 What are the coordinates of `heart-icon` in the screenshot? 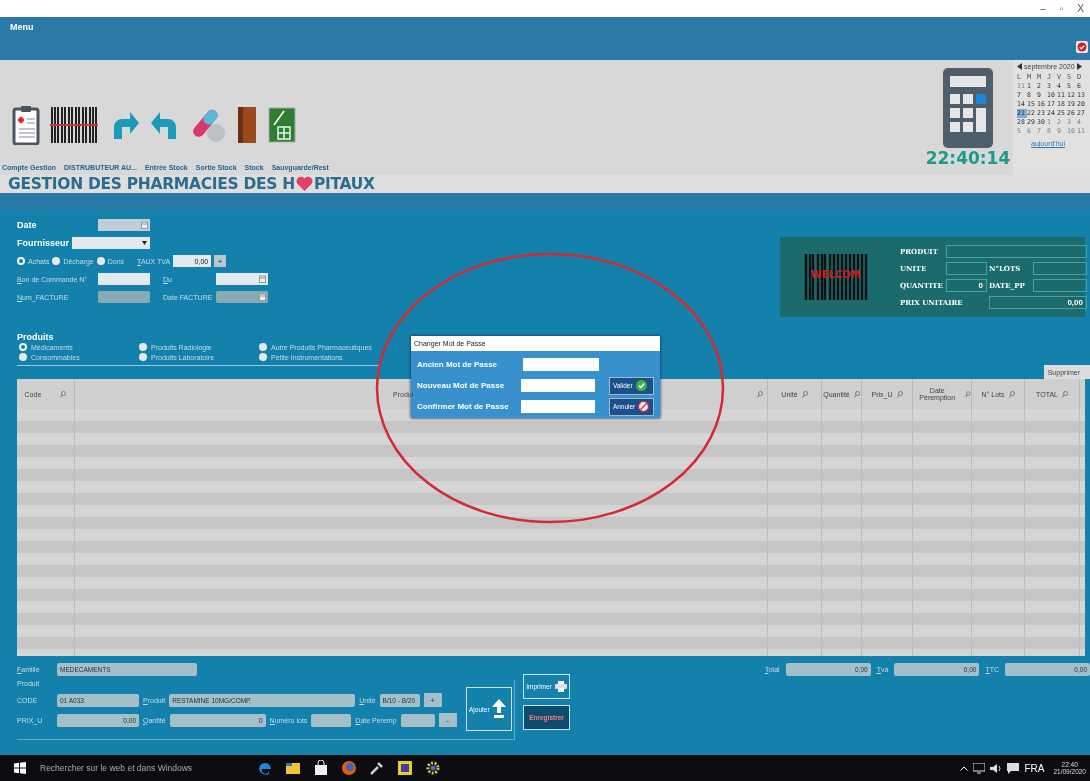 It's located at (304, 184).